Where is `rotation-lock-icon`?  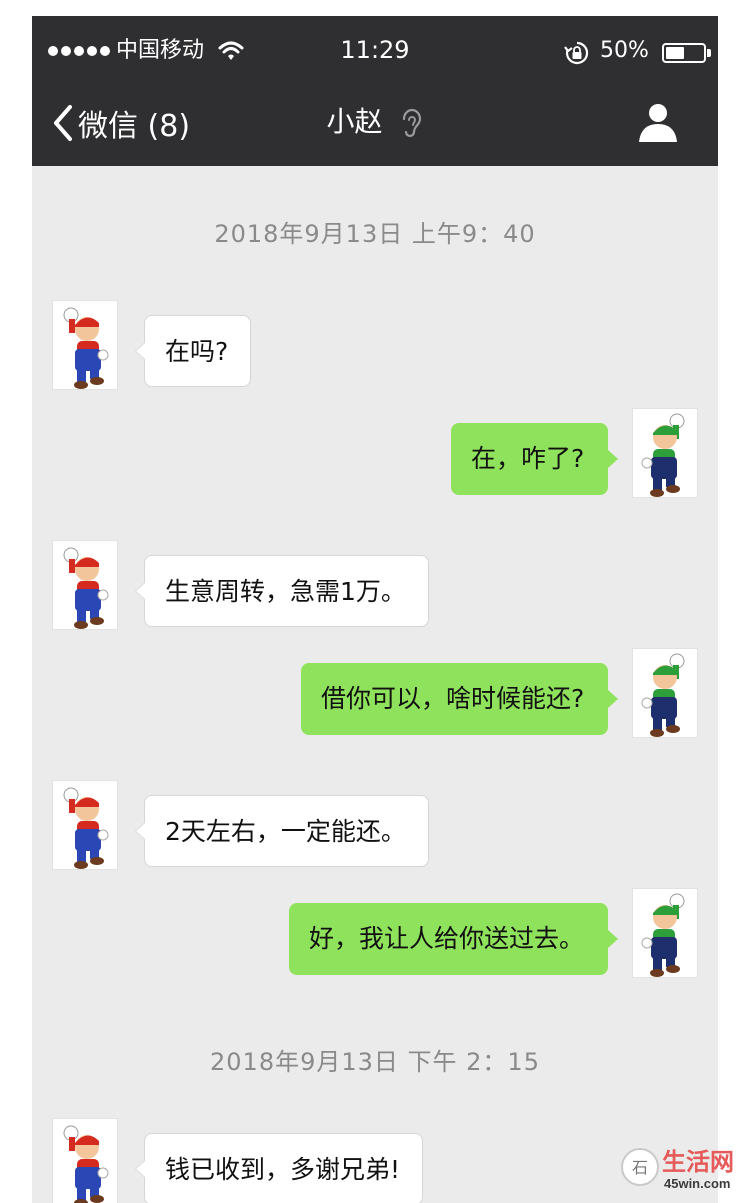
rotation-lock-icon is located at coordinates (576, 53).